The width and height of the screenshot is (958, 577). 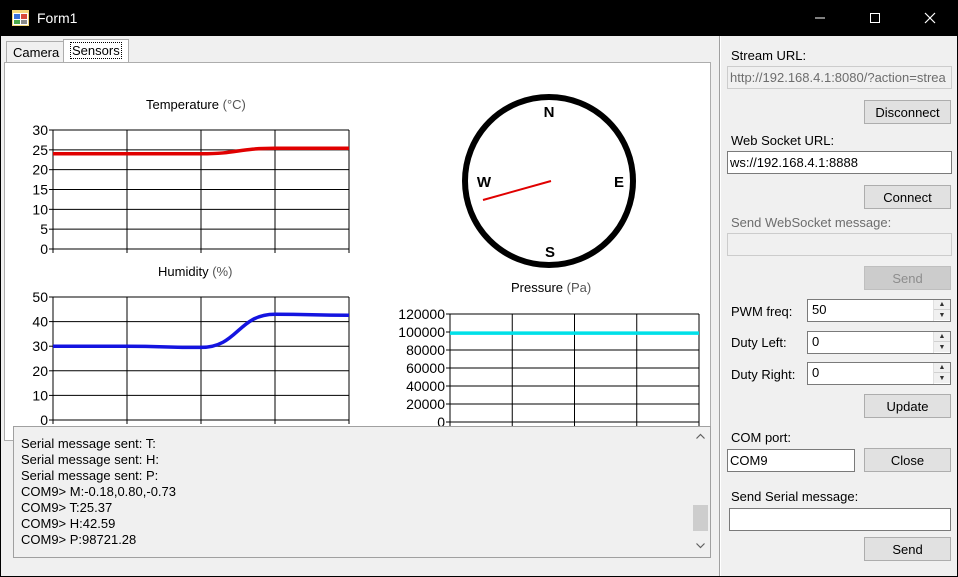 What do you see at coordinates (90, 459) in the screenshot?
I see `log-line: Serial message sent: H:` at bounding box center [90, 459].